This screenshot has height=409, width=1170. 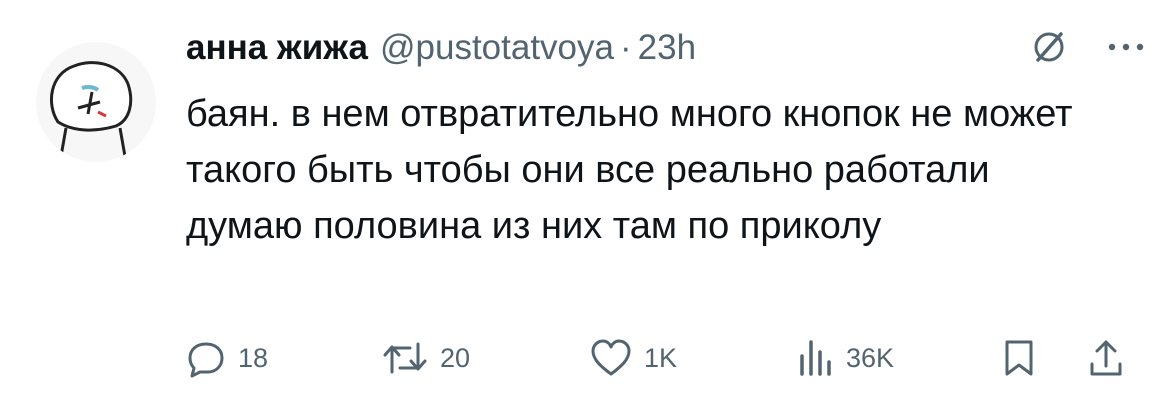 I want to click on reply-icon, so click(x=206, y=360).